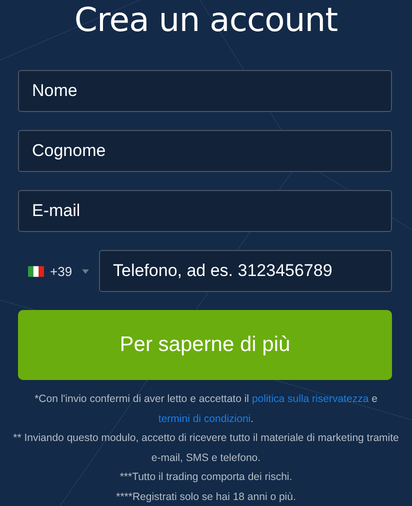 This screenshot has height=506, width=412. Describe the element at coordinates (58, 271) in the screenshot. I see `country-code-select: +39` at that location.